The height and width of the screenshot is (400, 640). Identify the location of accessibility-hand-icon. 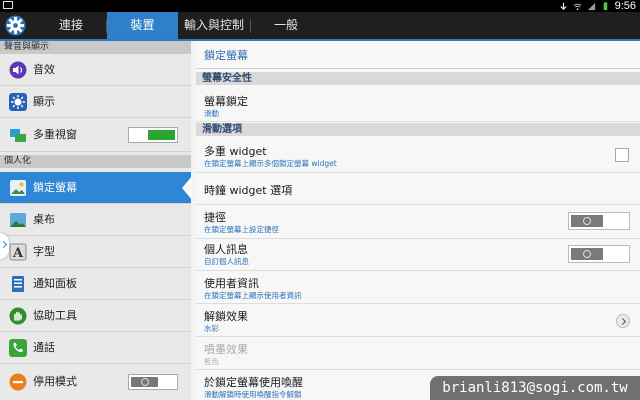
(18, 316).